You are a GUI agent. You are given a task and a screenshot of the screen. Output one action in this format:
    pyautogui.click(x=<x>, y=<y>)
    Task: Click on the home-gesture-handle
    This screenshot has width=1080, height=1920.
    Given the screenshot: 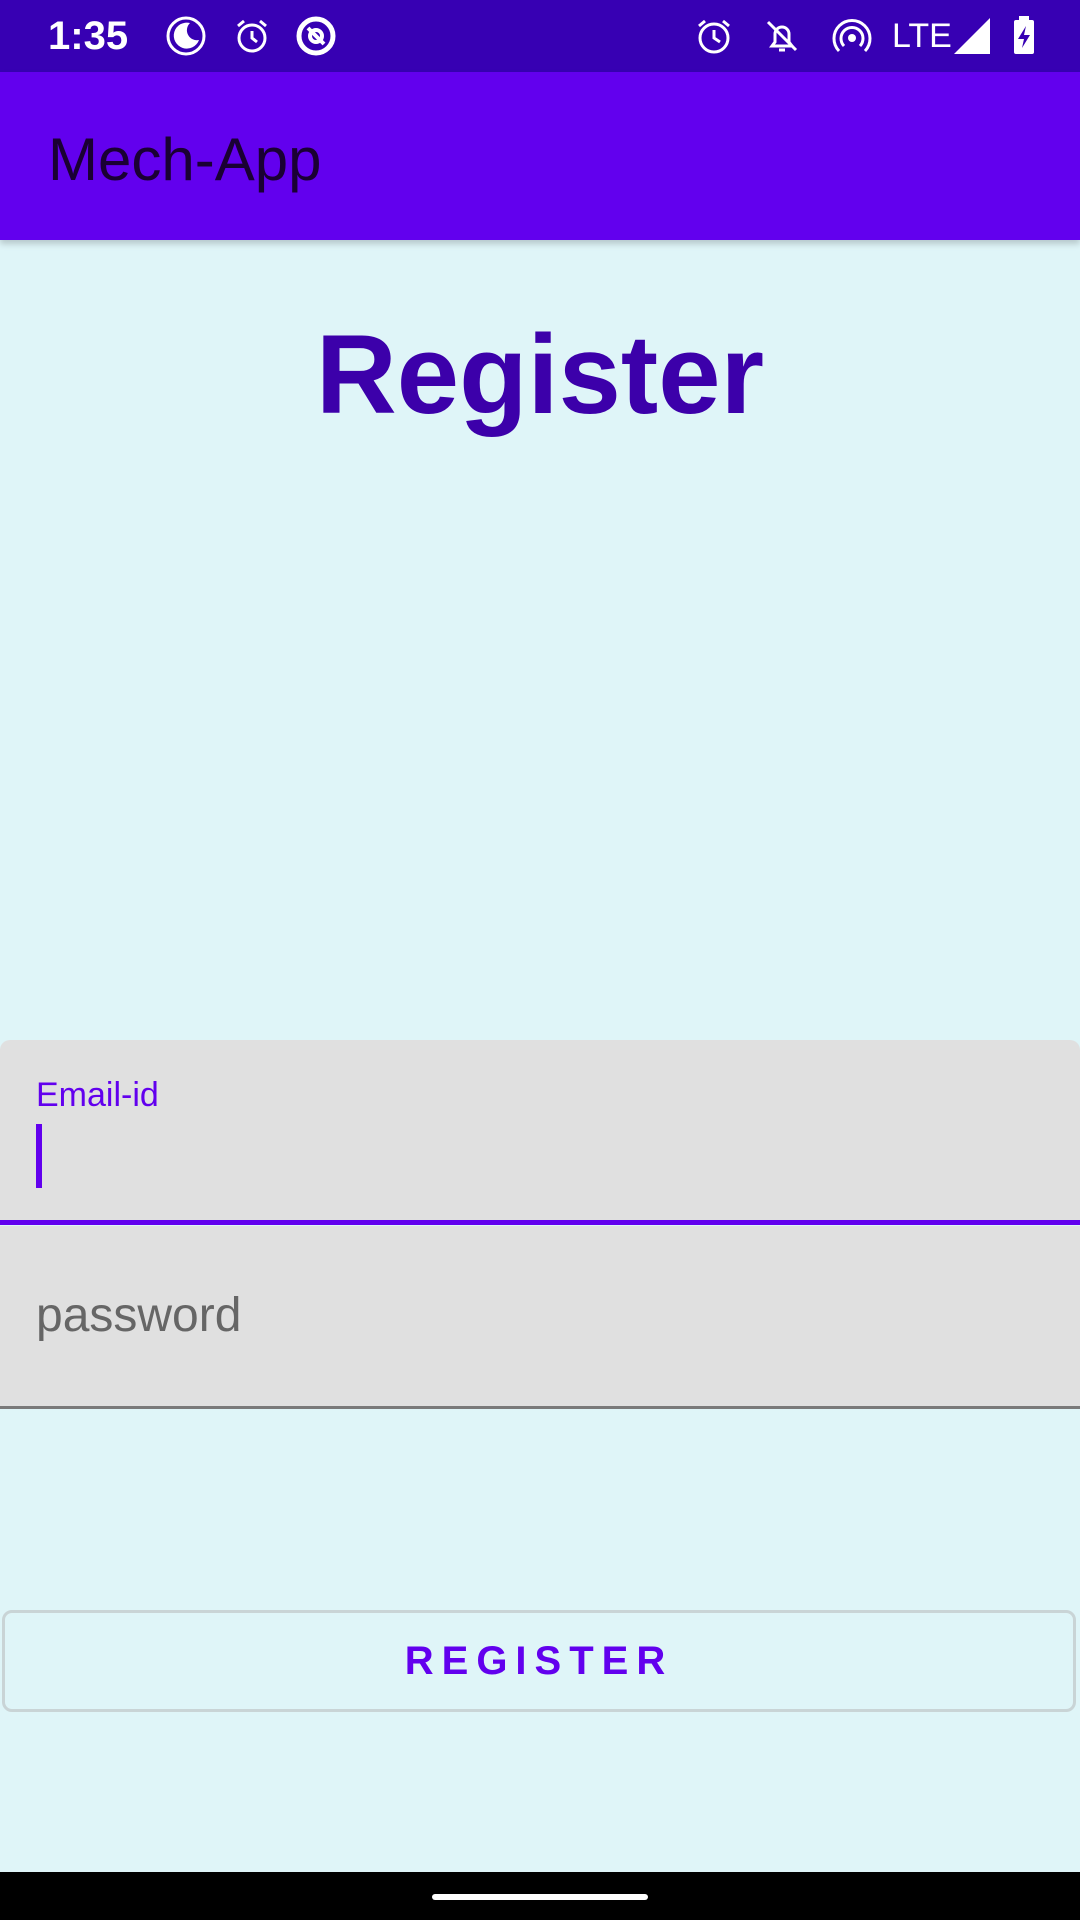 What is the action you would take?
    pyautogui.click(x=540, y=1897)
    